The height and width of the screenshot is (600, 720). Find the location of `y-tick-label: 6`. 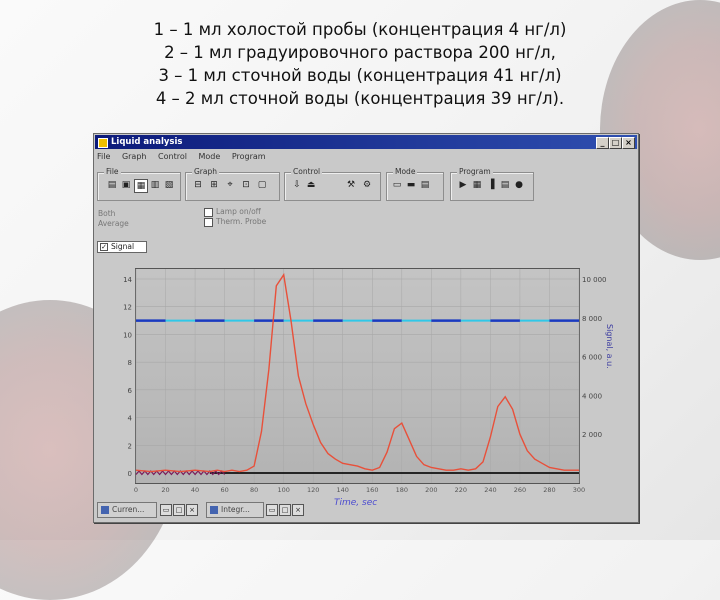

y-tick-label: 6 is located at coordinates (130, 391).